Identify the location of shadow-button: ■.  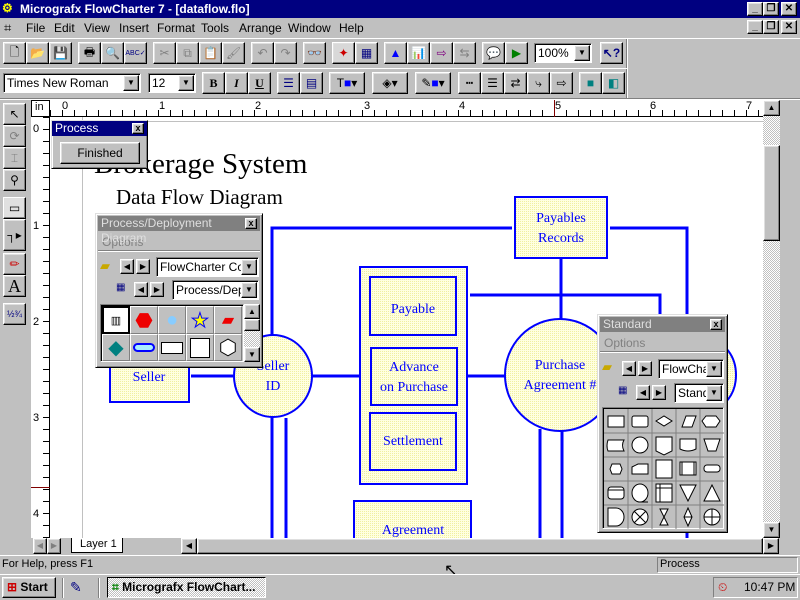
(590, 83).